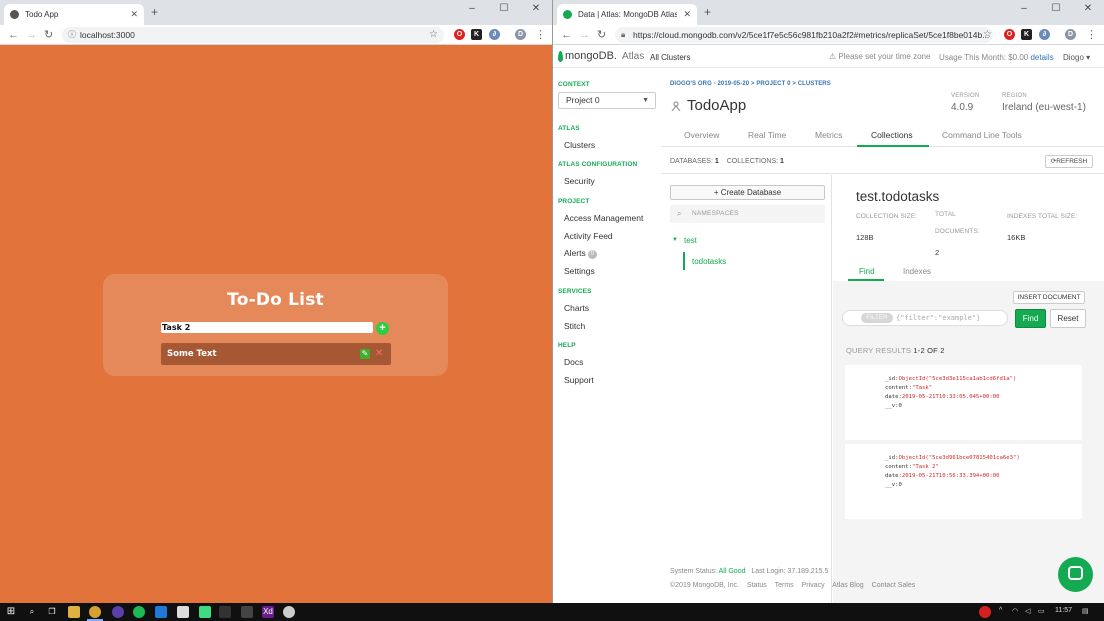  I want to click on tray-overflow-icon: ^, so click(1000, 610).